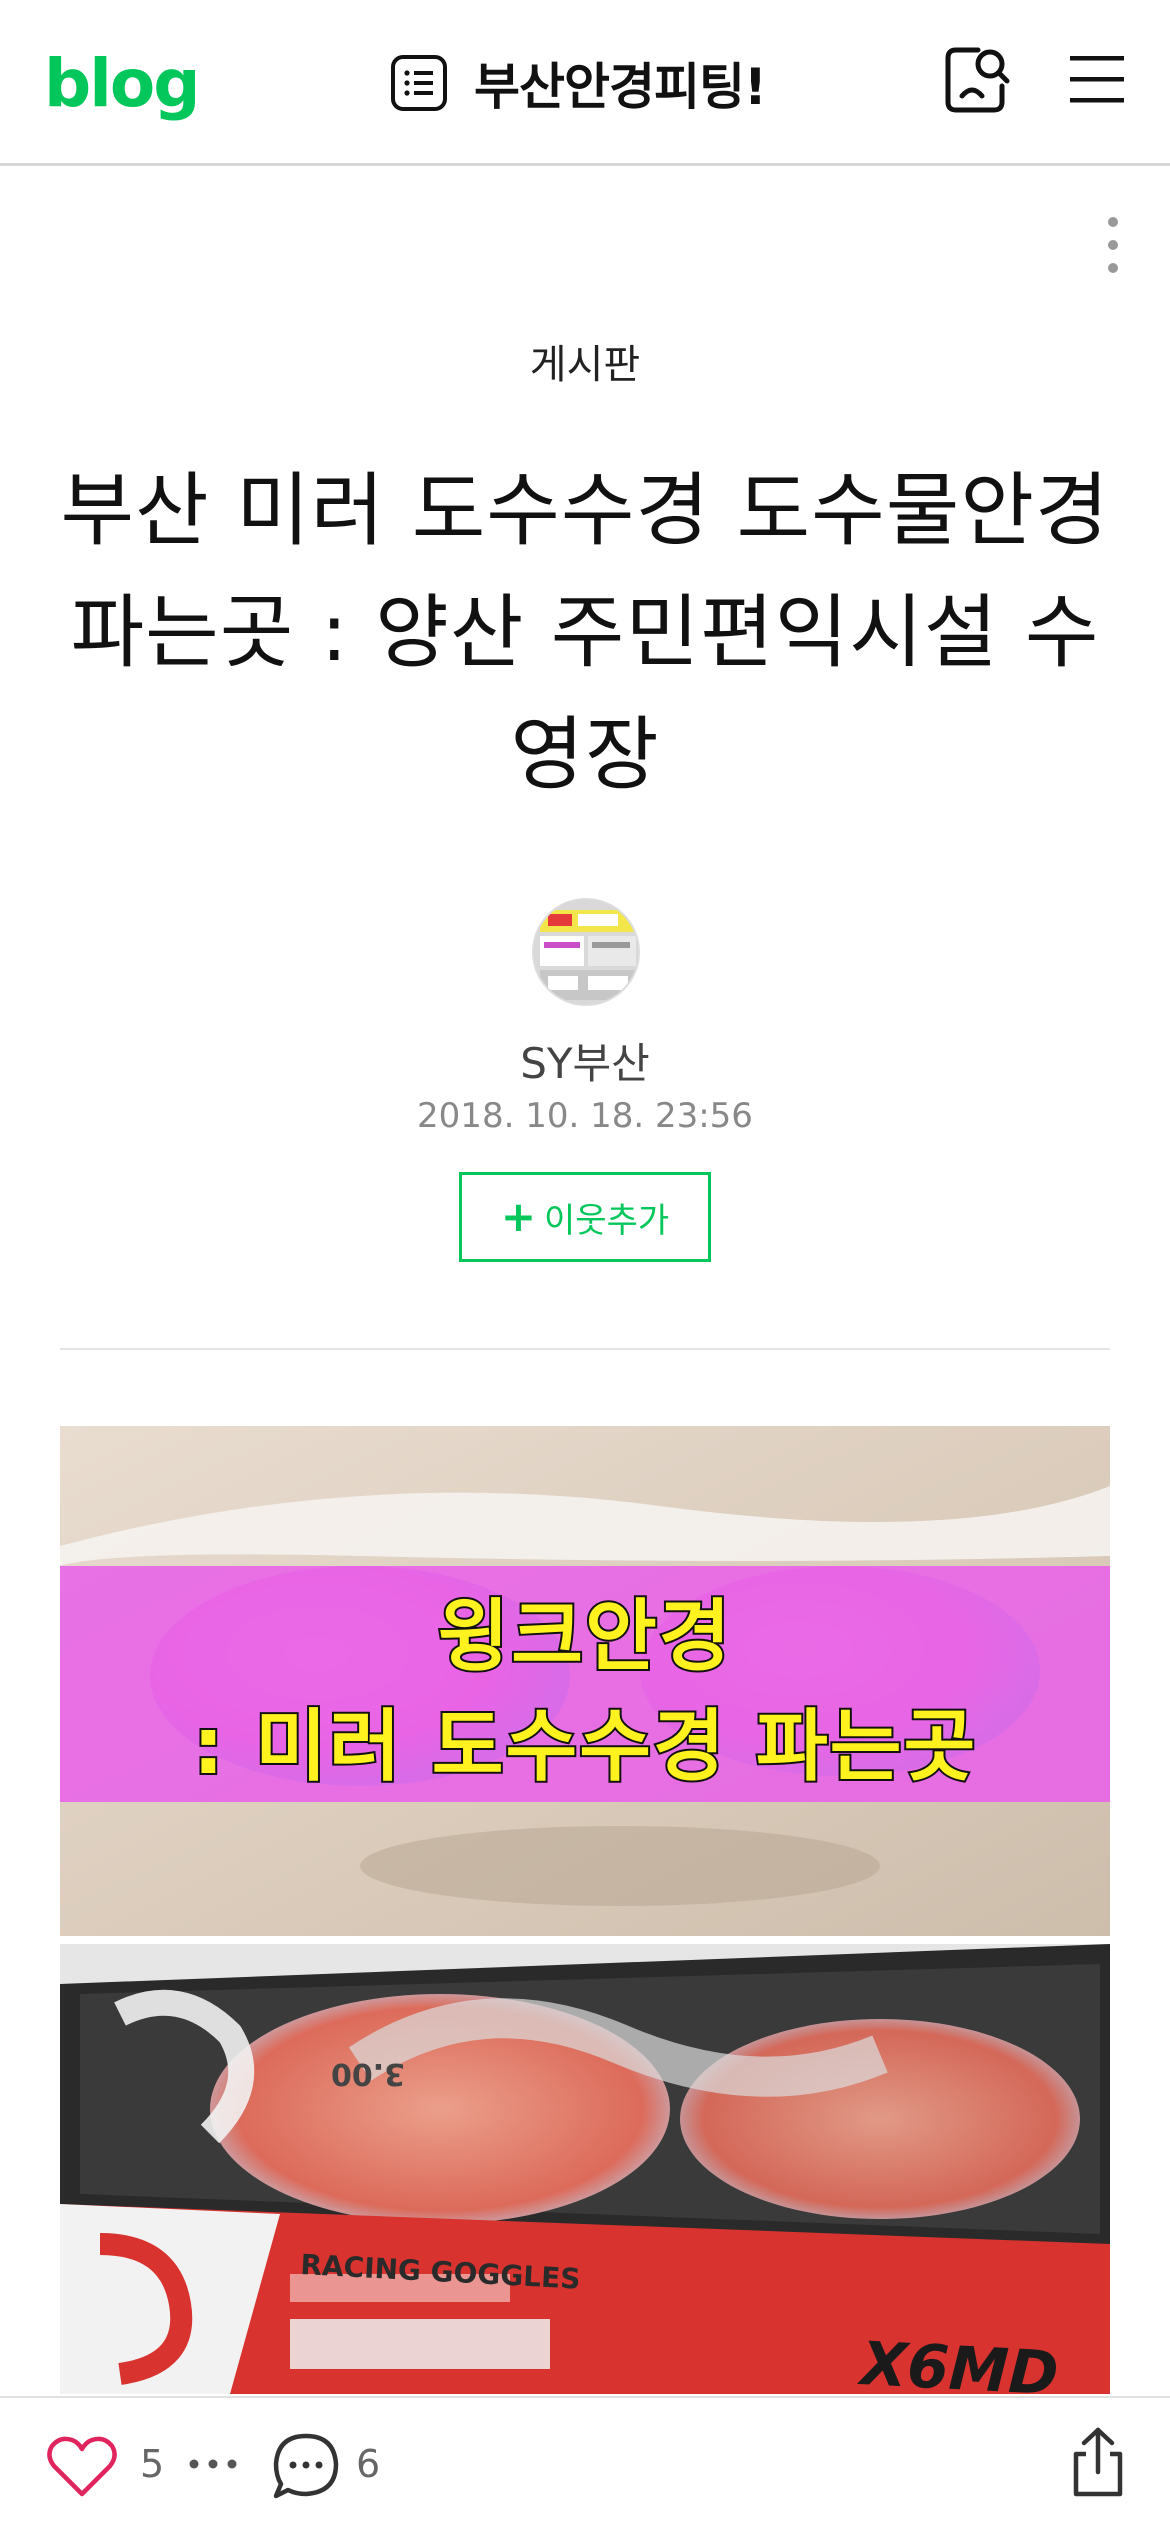  What do you see at coordinates (1113, 245) in the screenshot?
I see `more-options-icon` at bounding box center [1113, 245].